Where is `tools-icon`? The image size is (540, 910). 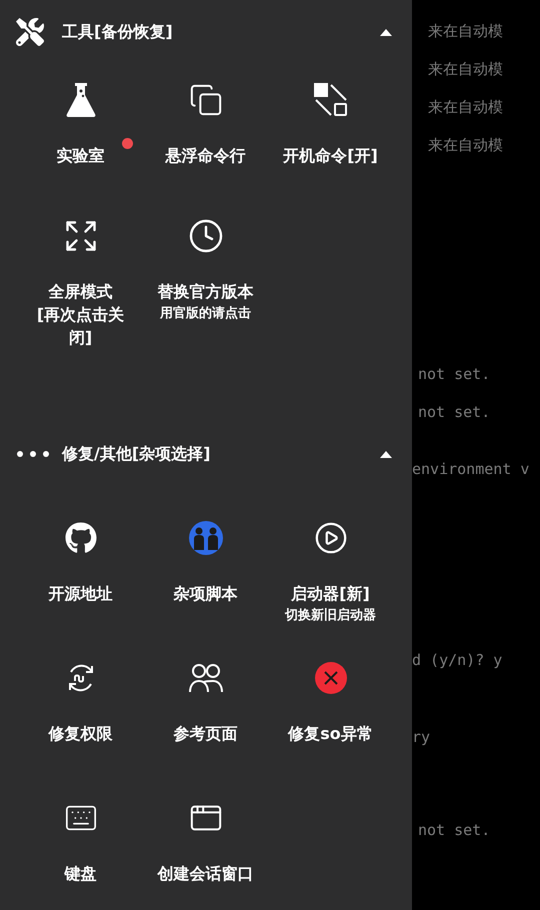 tools-icon is located at coordinates (30, 32).